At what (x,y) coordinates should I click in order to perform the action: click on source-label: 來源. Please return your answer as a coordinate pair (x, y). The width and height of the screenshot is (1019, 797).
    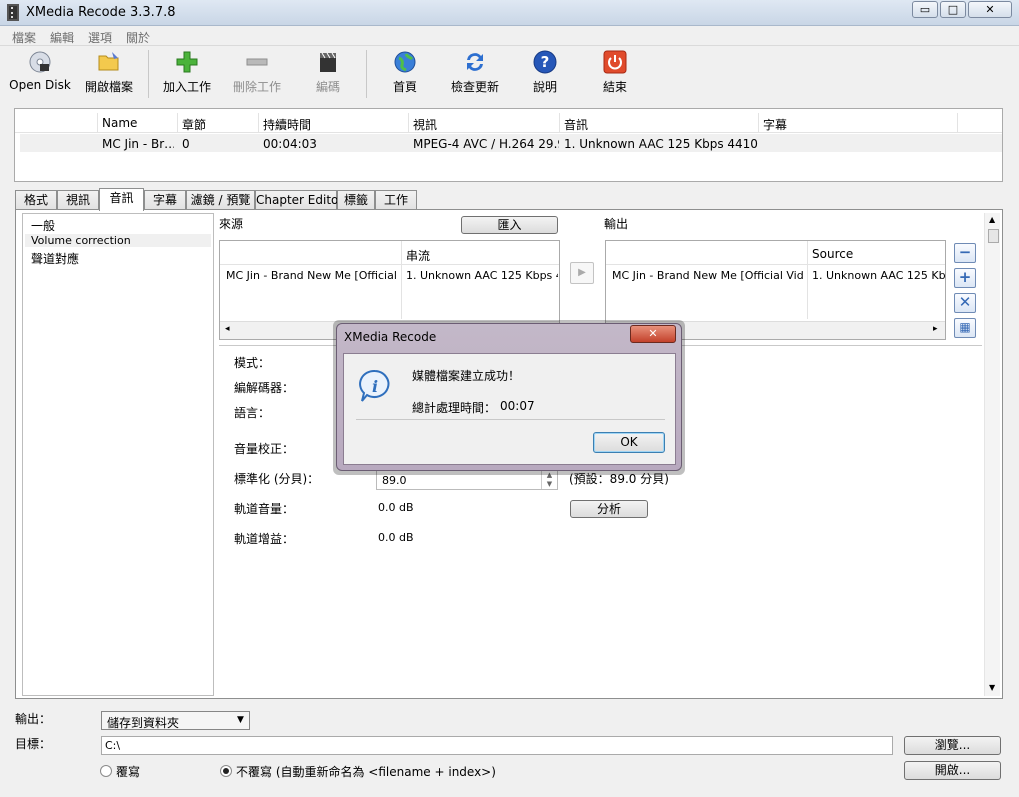
    Looking at the image, I should click on (231, 224).